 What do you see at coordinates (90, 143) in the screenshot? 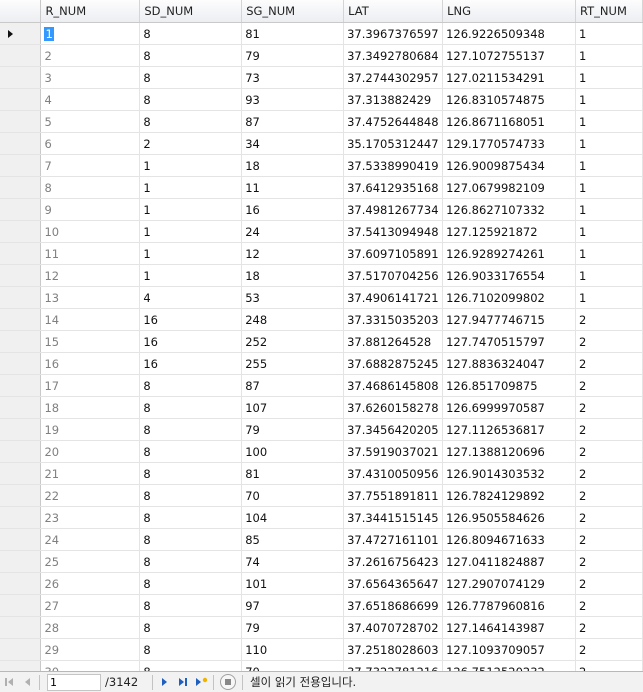
I see `cell-r-num: 6` at bounding box center [90, 143].